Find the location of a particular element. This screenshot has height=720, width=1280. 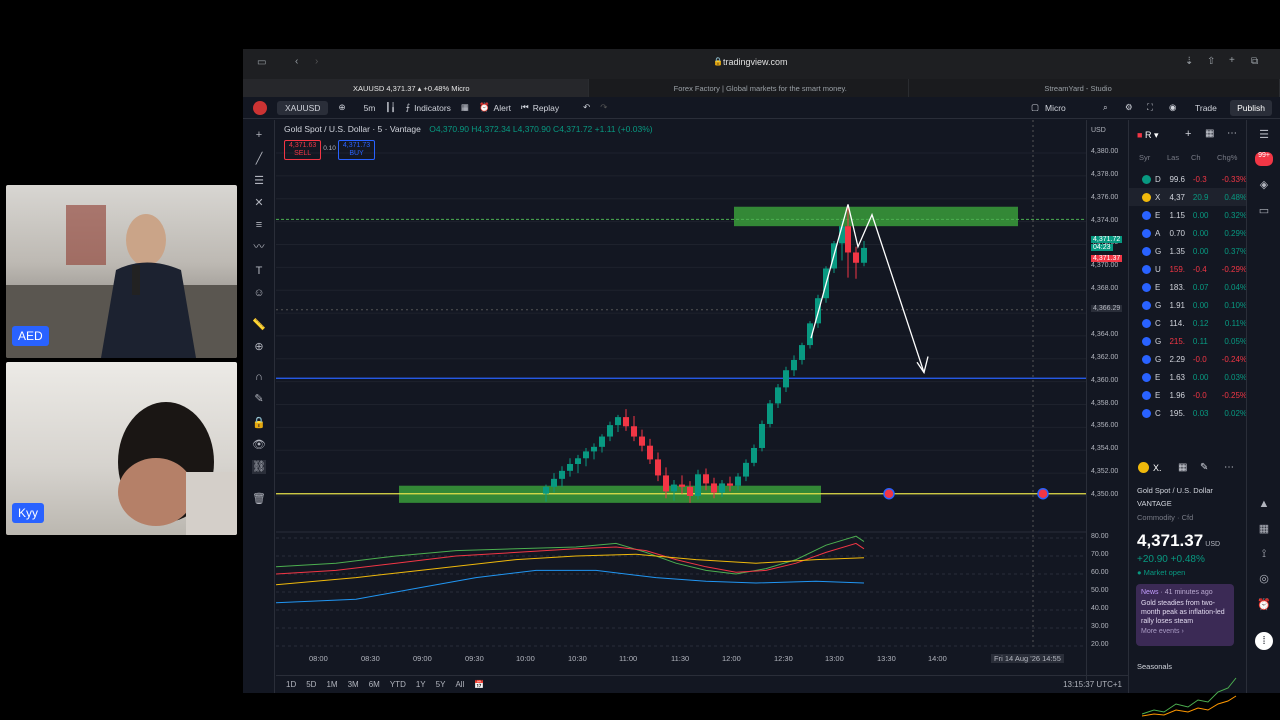

range-3m: 3M is located at coordinates (353, 684).